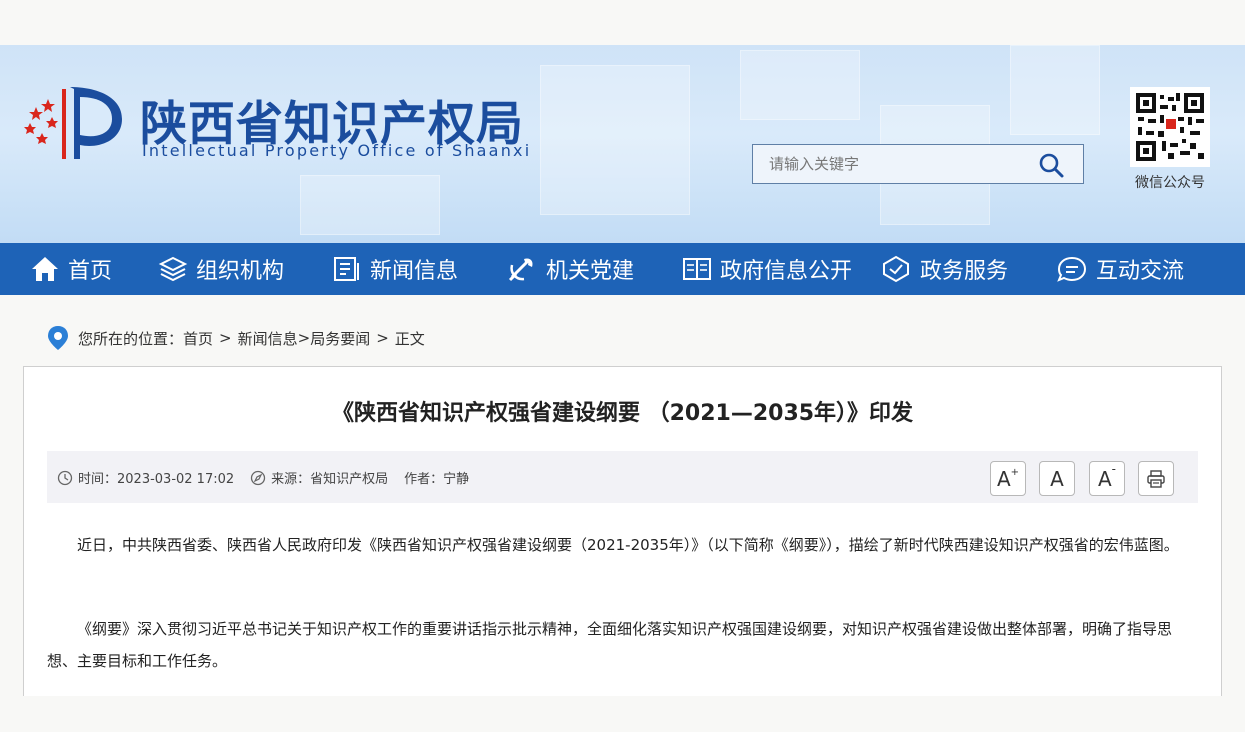 This screenshot has height=732, width=1245. What do you see at coordinates (437, 479) in the screenshot?
I see `article-author: 作者：宁静` at bounding box center [437, 479].